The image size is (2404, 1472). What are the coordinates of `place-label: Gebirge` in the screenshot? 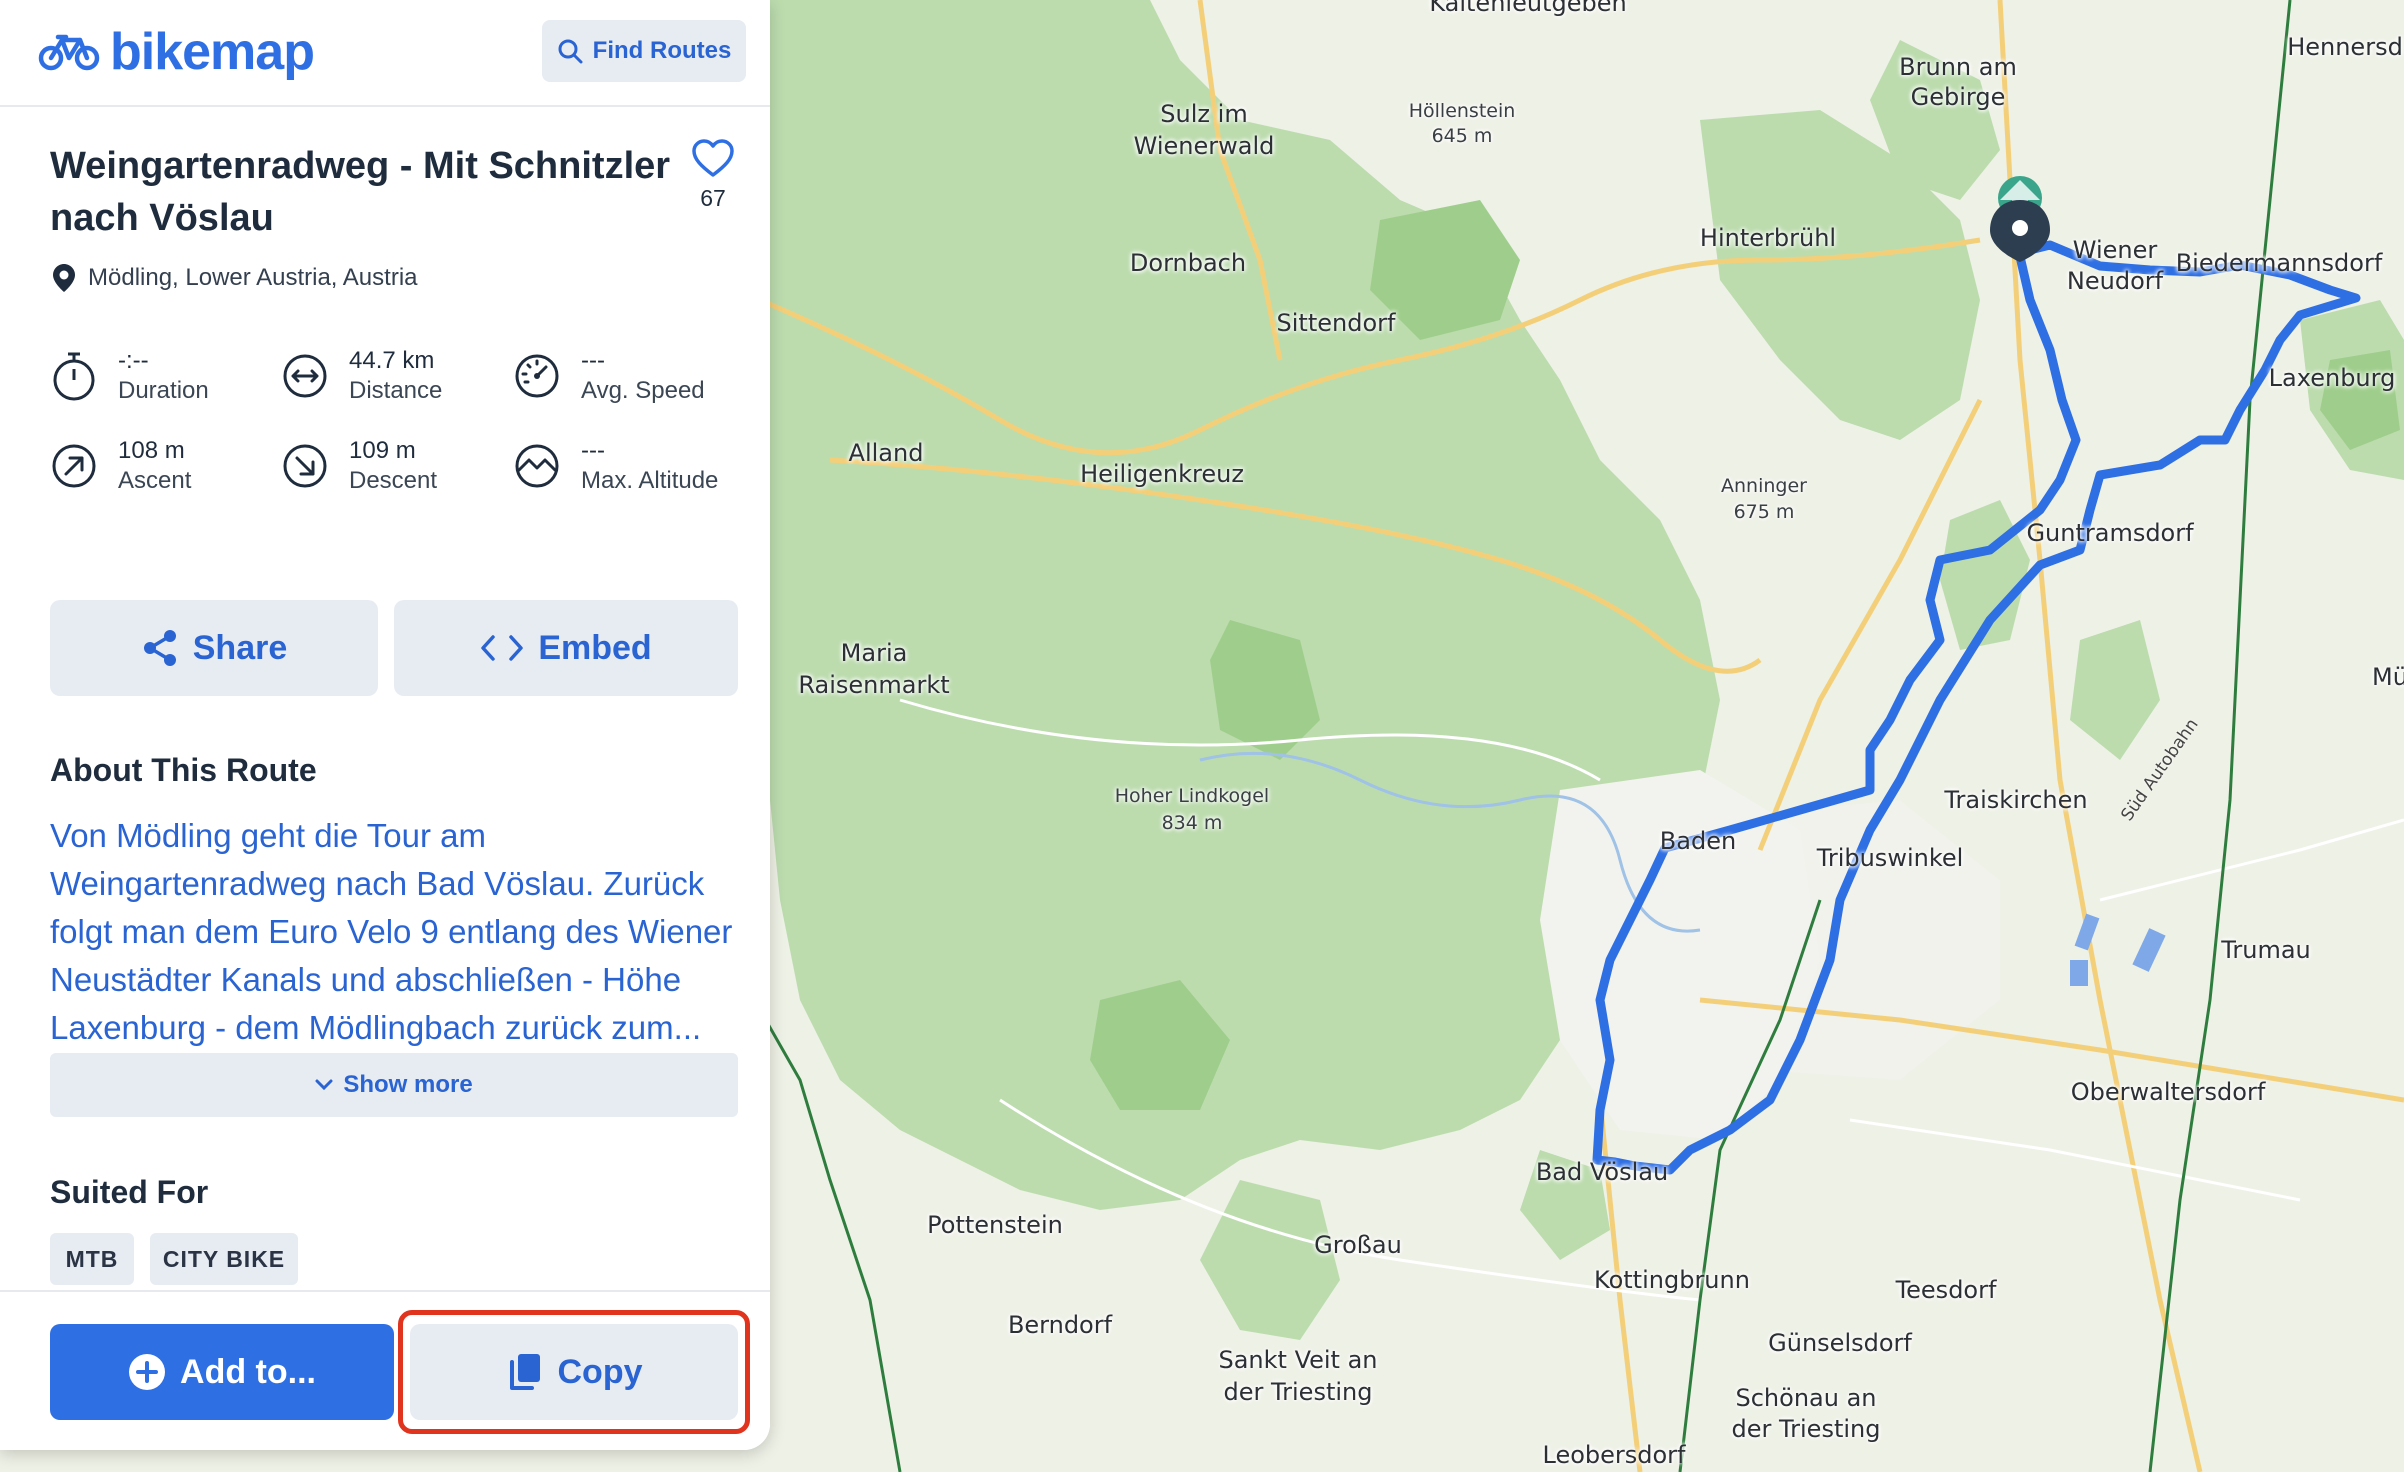 It's located at (1958, 97).